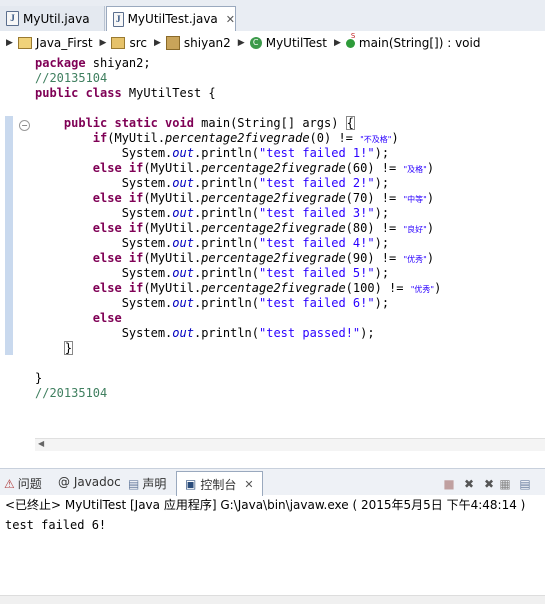 Image resolution: width=545 pixels, height=604 pixels. I want to click on tab-label: 控制台, so click(218, 484).